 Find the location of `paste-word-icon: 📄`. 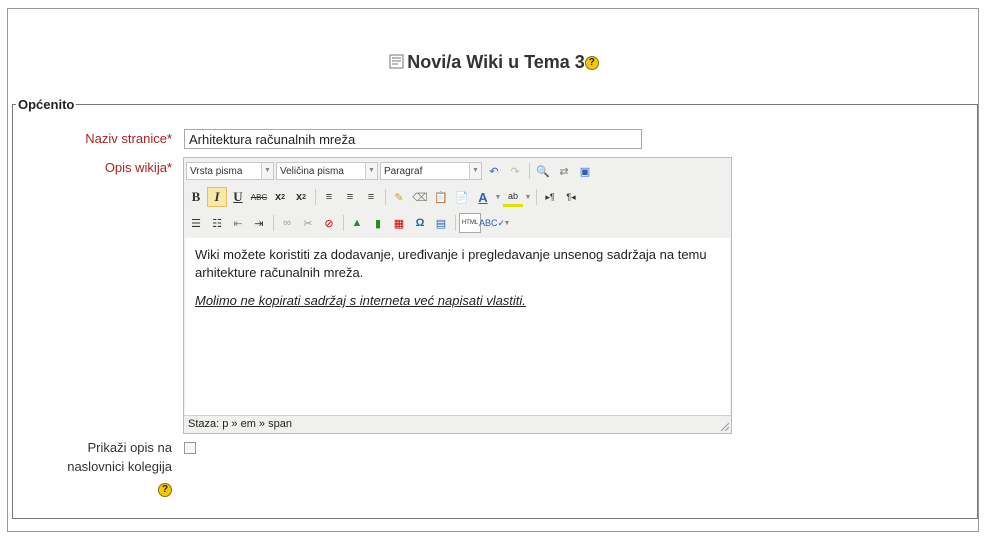

paste-word-icon: 📄 is located at coordinates (462, 197).